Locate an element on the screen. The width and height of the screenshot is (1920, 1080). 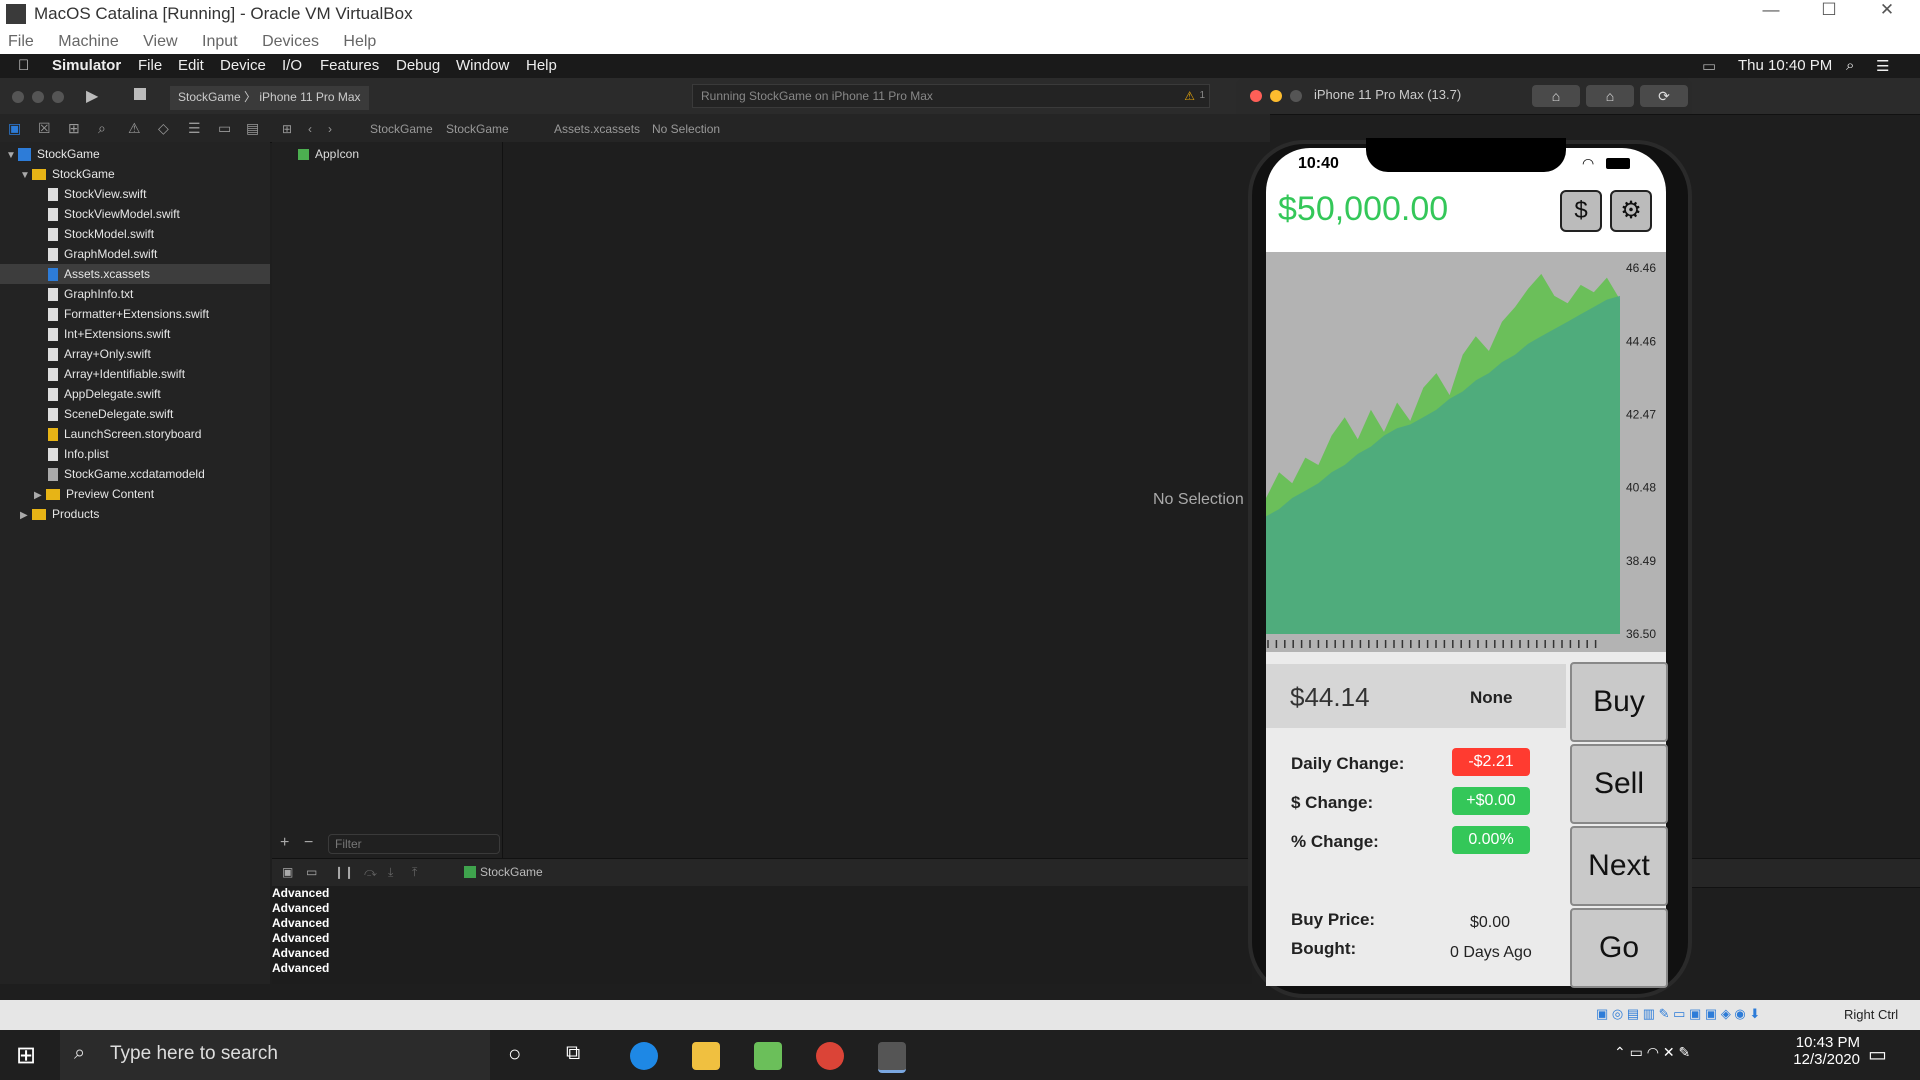
back-icon: ‹ is located at coordinates (310, 129).